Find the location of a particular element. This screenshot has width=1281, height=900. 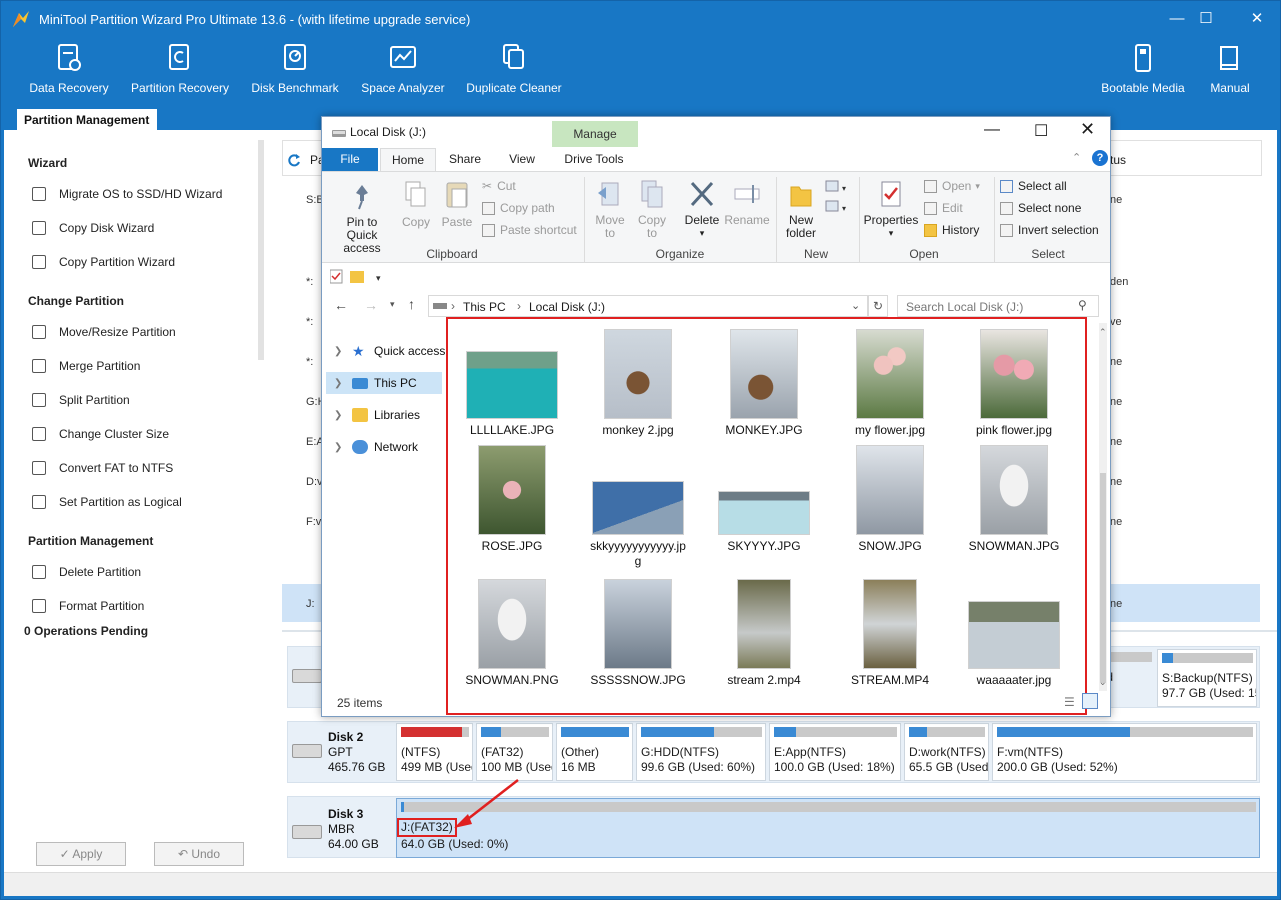

scroll-up-icon: ⌃ is located at coordinates (1103, 332).